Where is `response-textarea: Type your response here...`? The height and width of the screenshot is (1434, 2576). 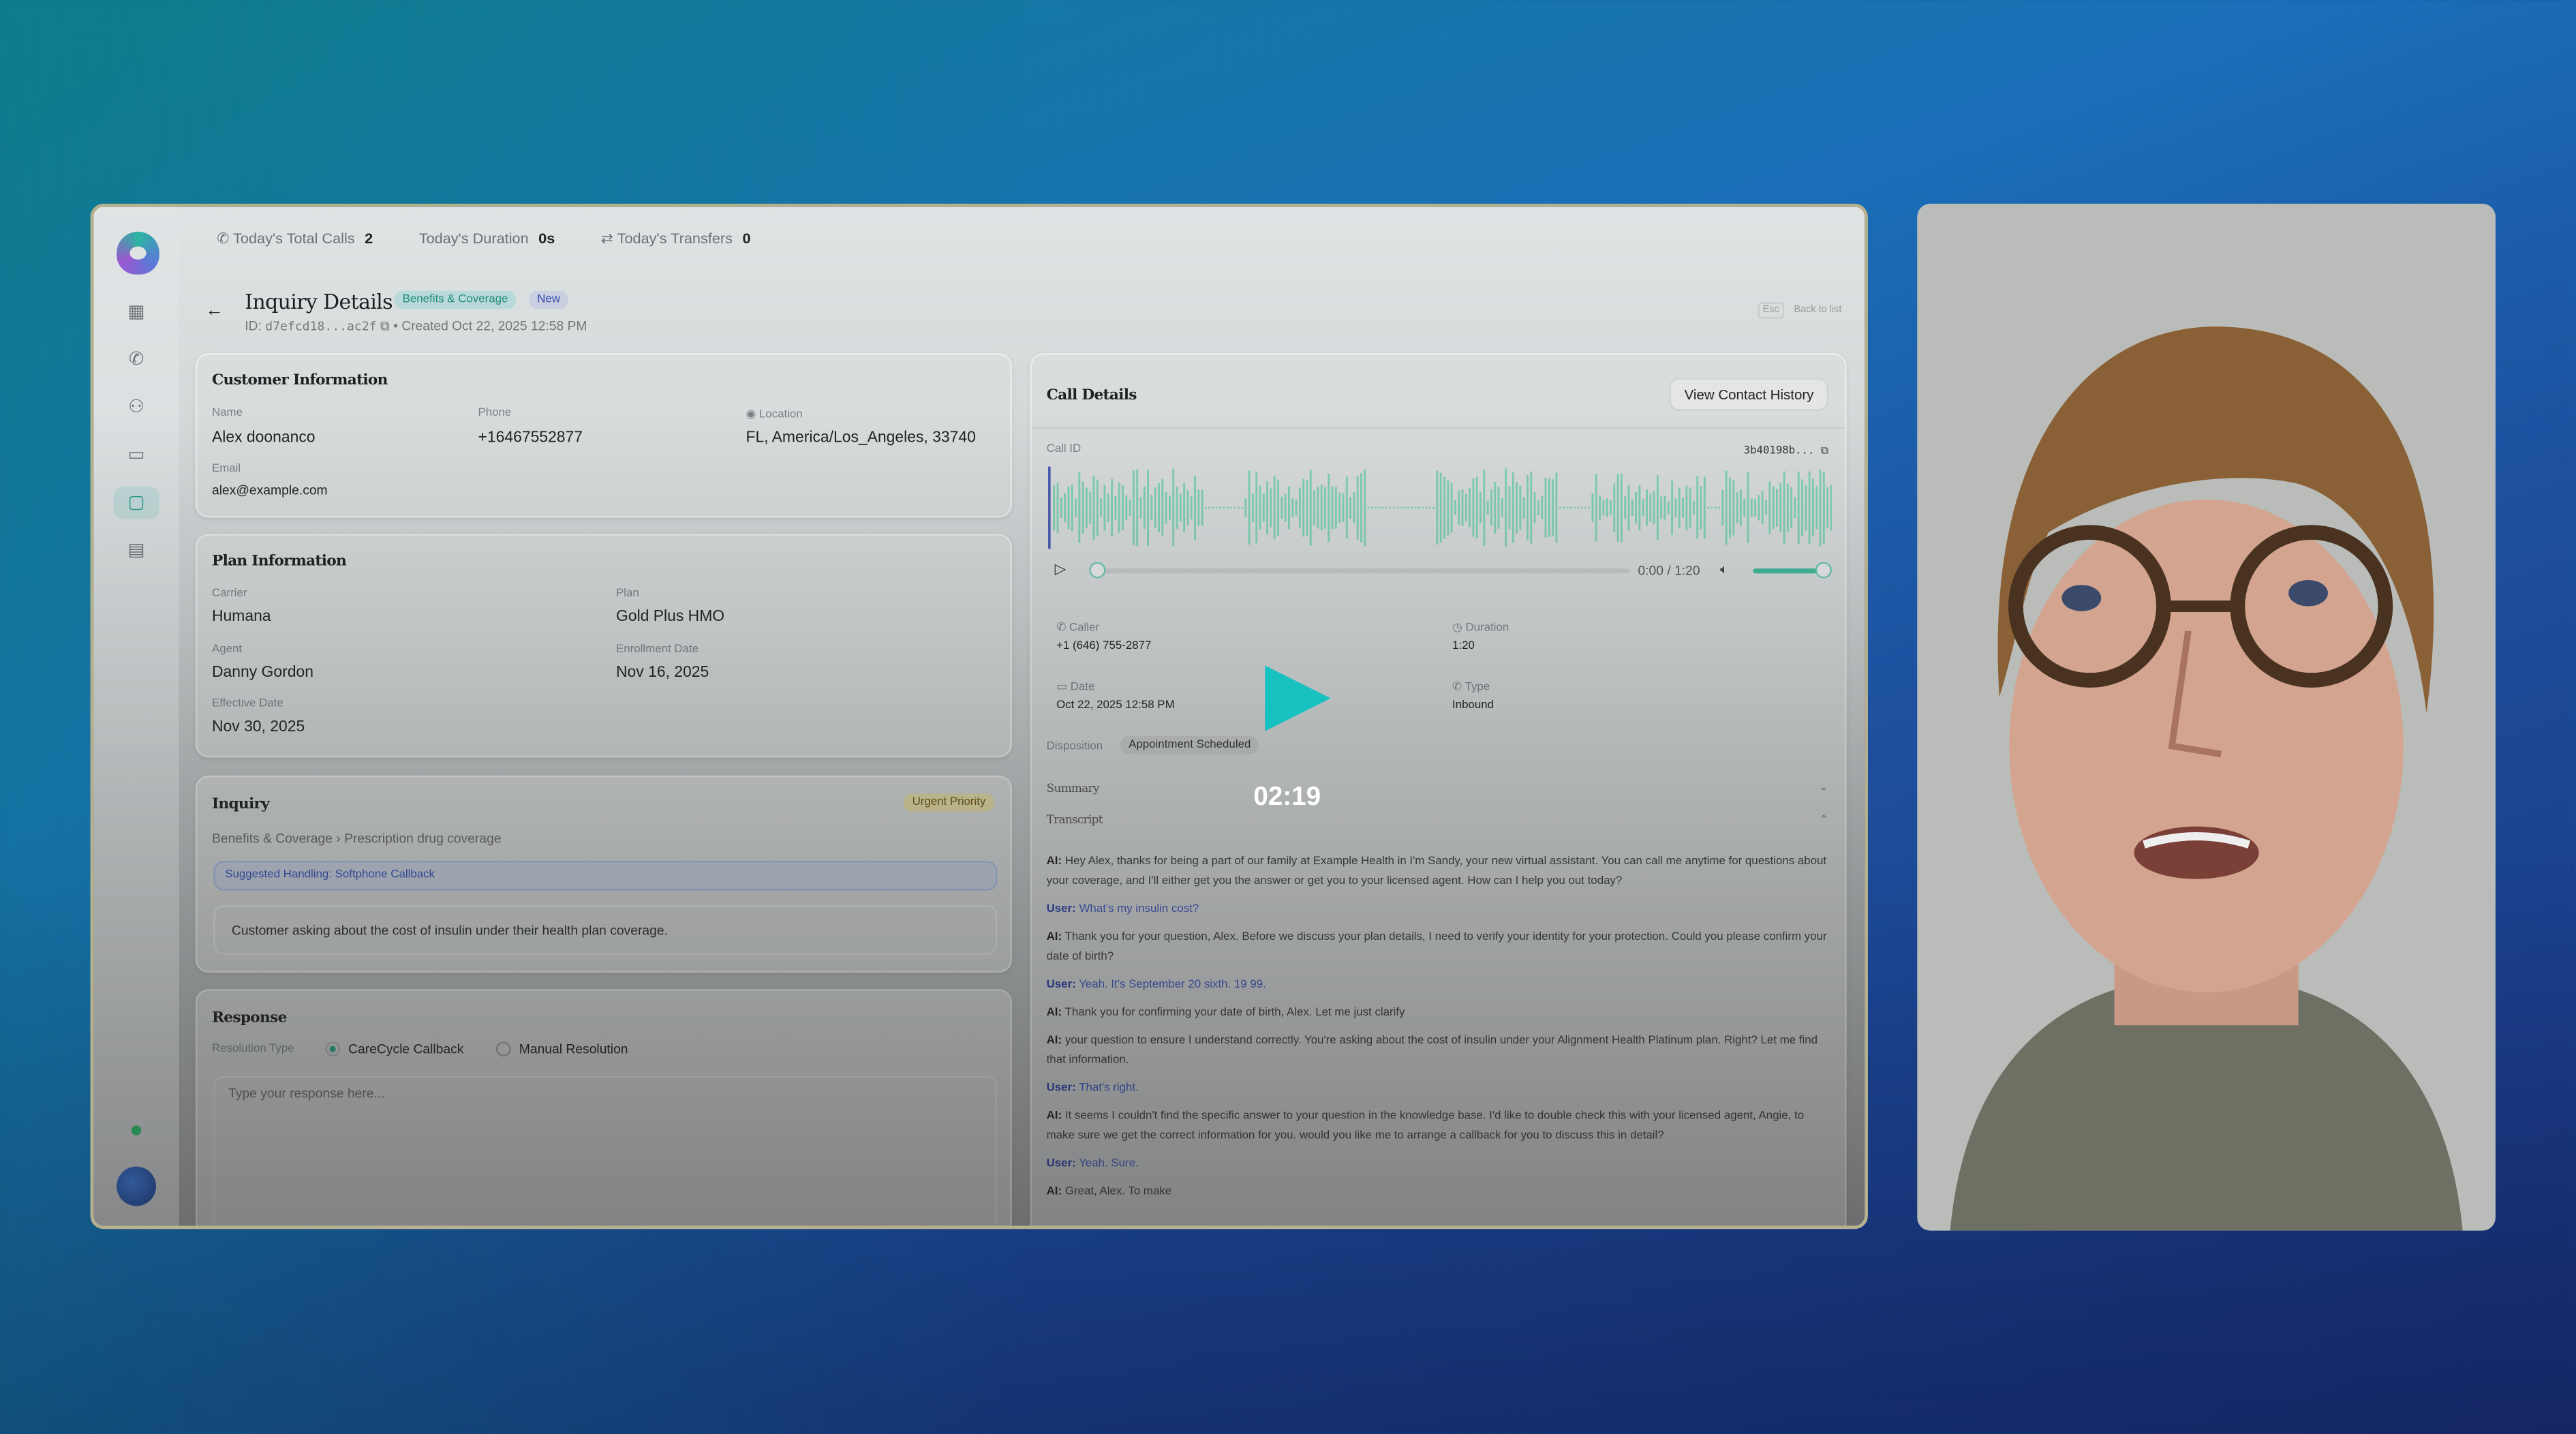
response-textarea: Type your response here... is located at coordinates (605, 1151).